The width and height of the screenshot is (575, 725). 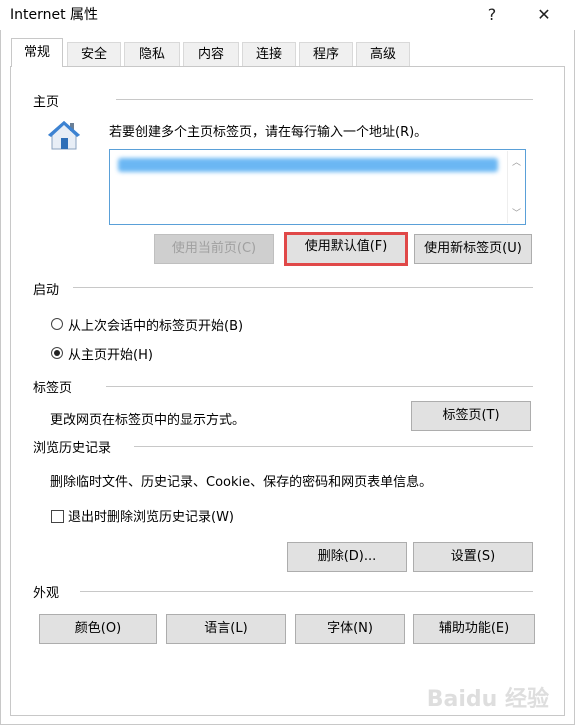 I want to click on use-current-button: 使用当前页(C), so click(x=214, y=249).